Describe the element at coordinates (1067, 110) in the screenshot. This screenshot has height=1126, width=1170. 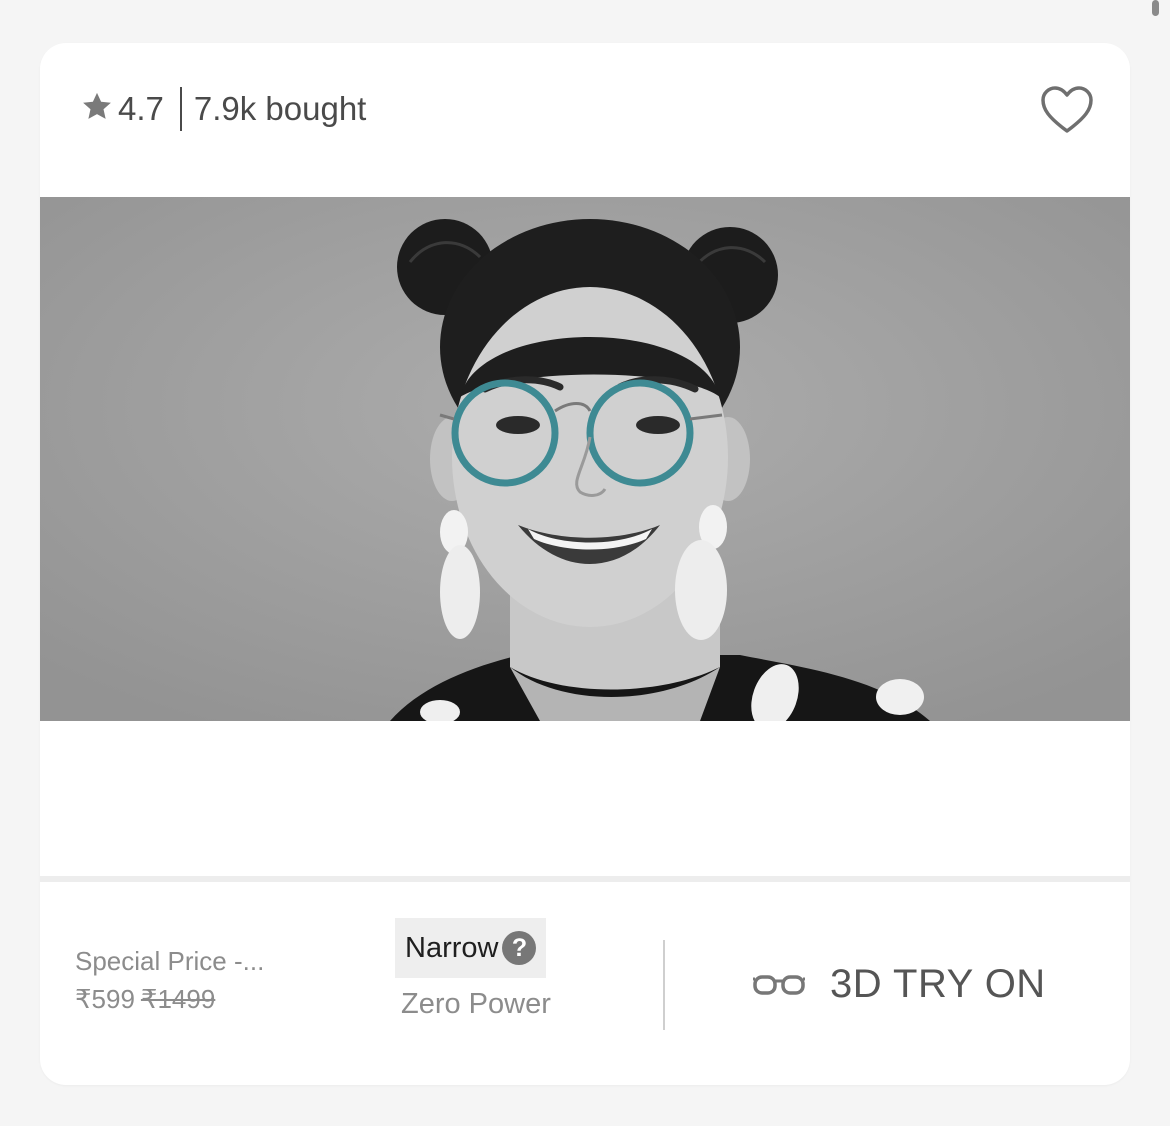
I see `heart-icon` at that location.